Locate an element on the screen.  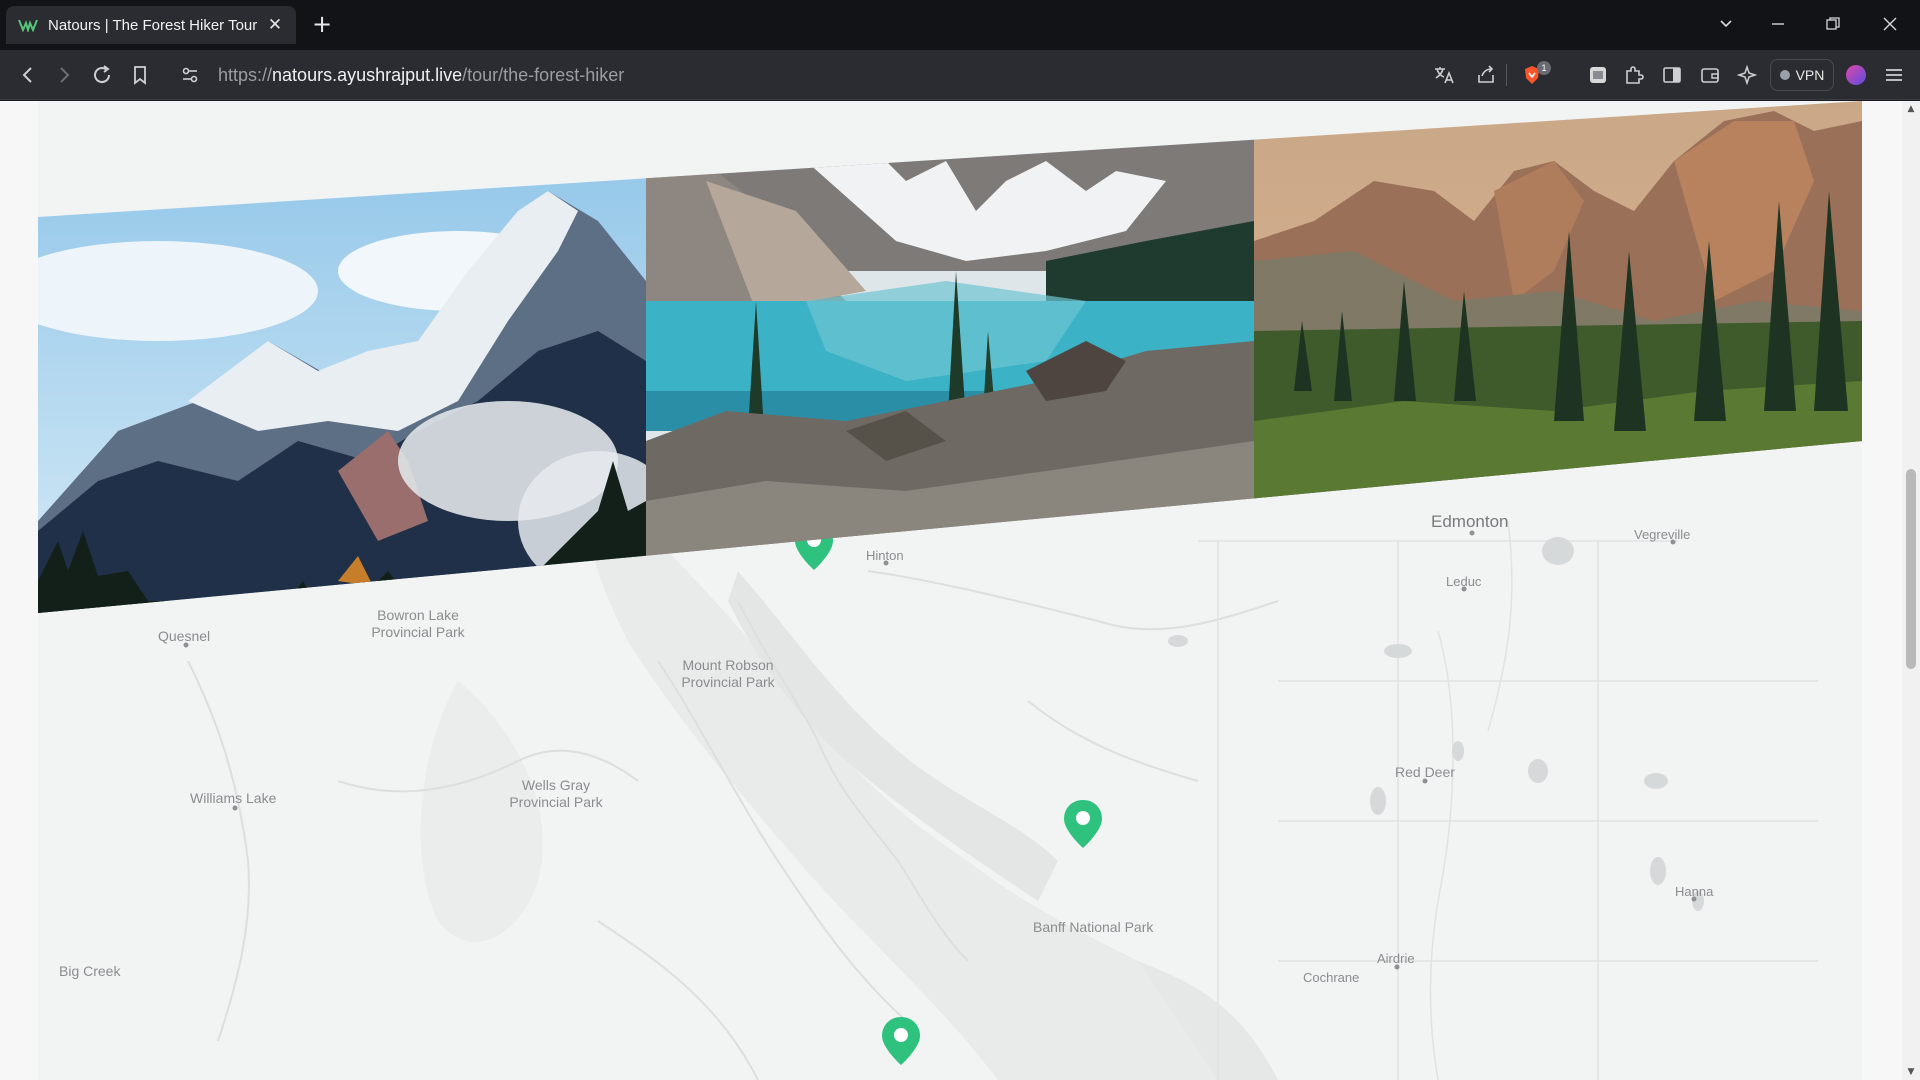
map-label-airdrie: Airdrie is located at coordinates (1396, 958).